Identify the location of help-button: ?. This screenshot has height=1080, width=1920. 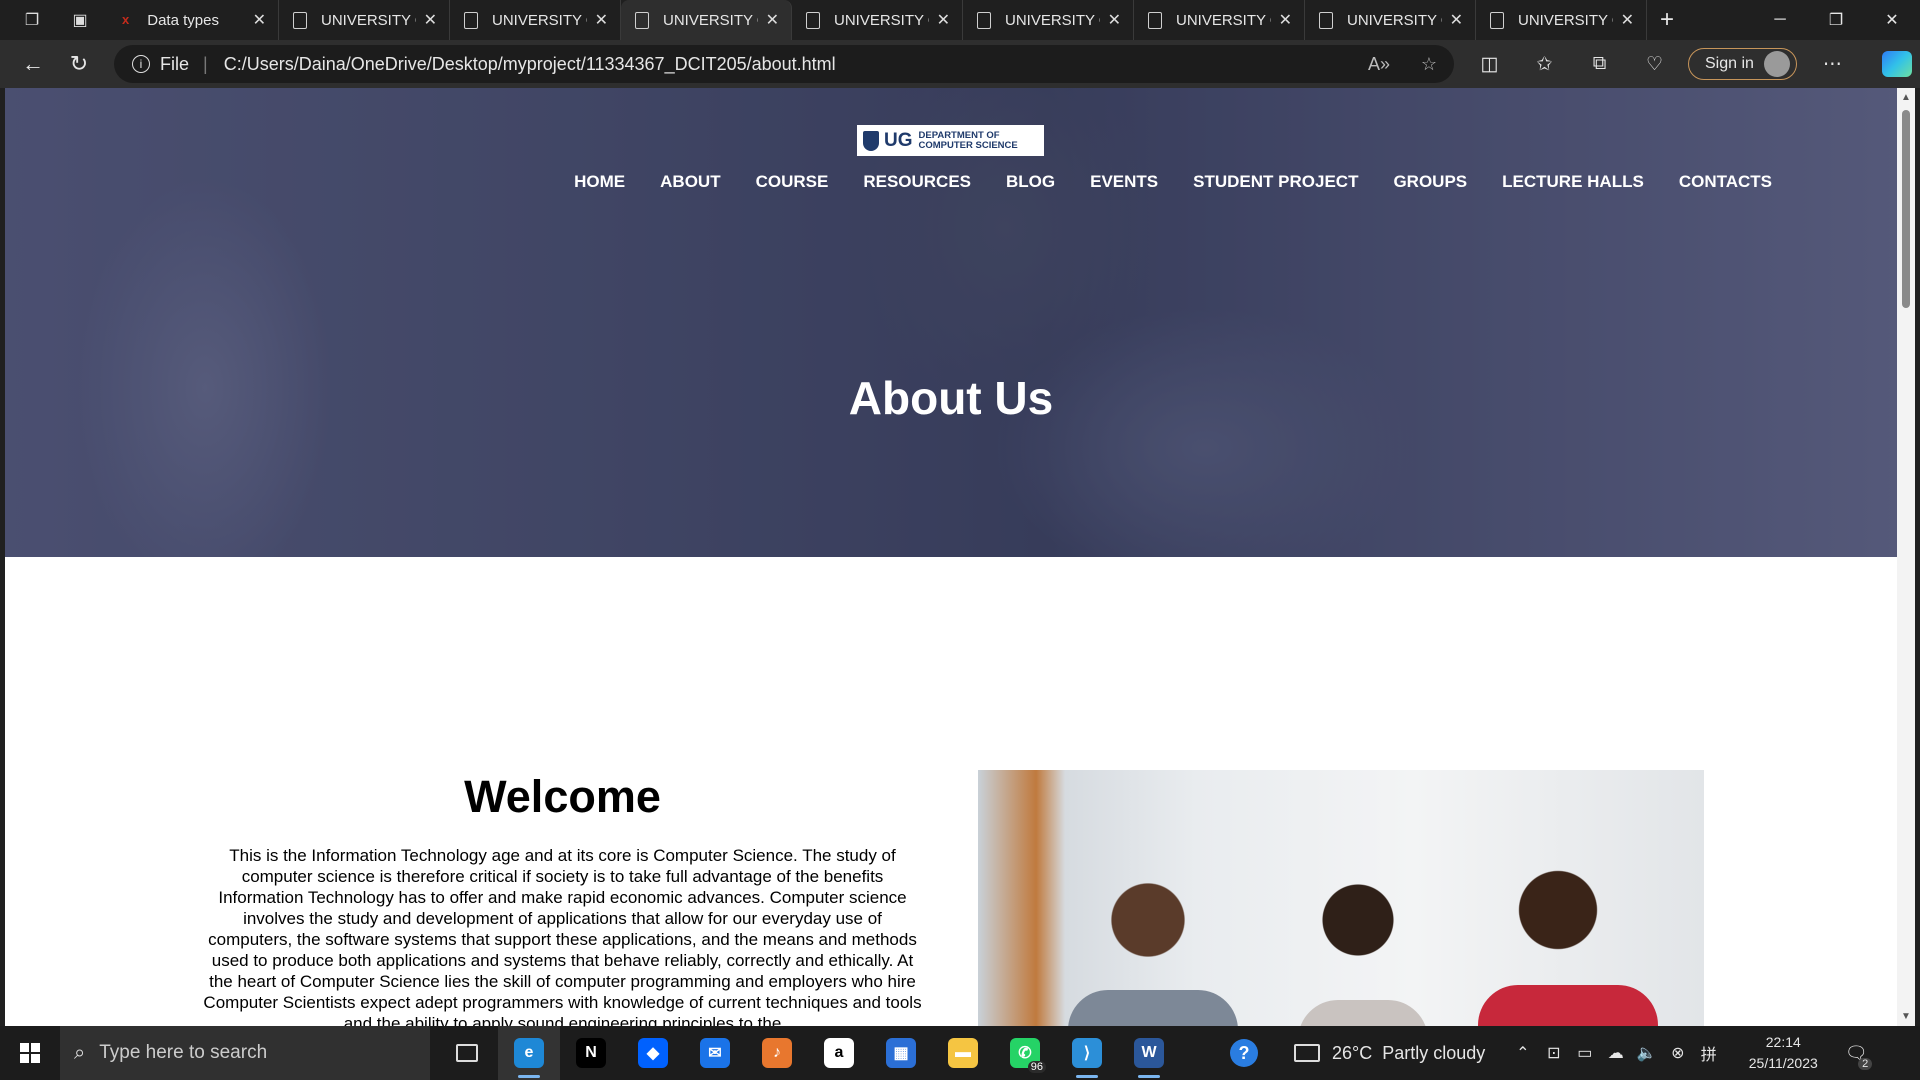
(1244, 1053).